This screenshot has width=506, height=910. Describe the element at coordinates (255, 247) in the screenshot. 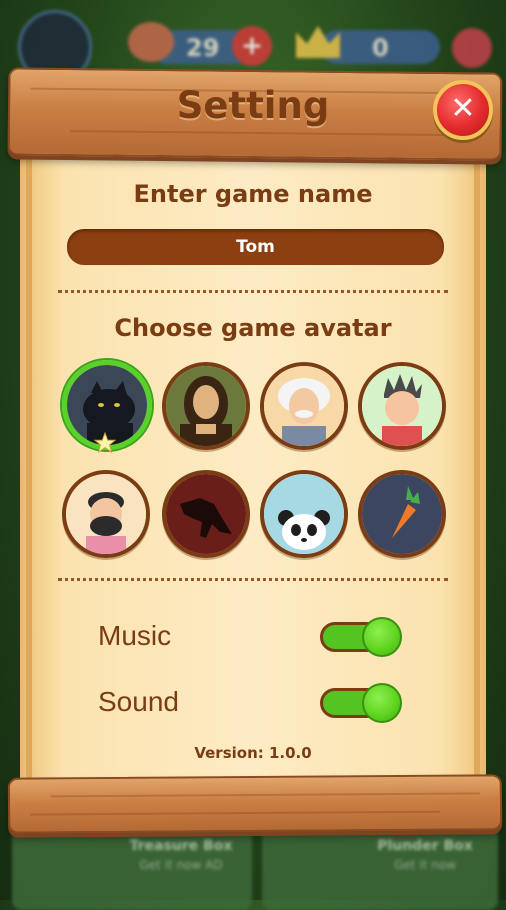

I see `game-name-input` at that location.